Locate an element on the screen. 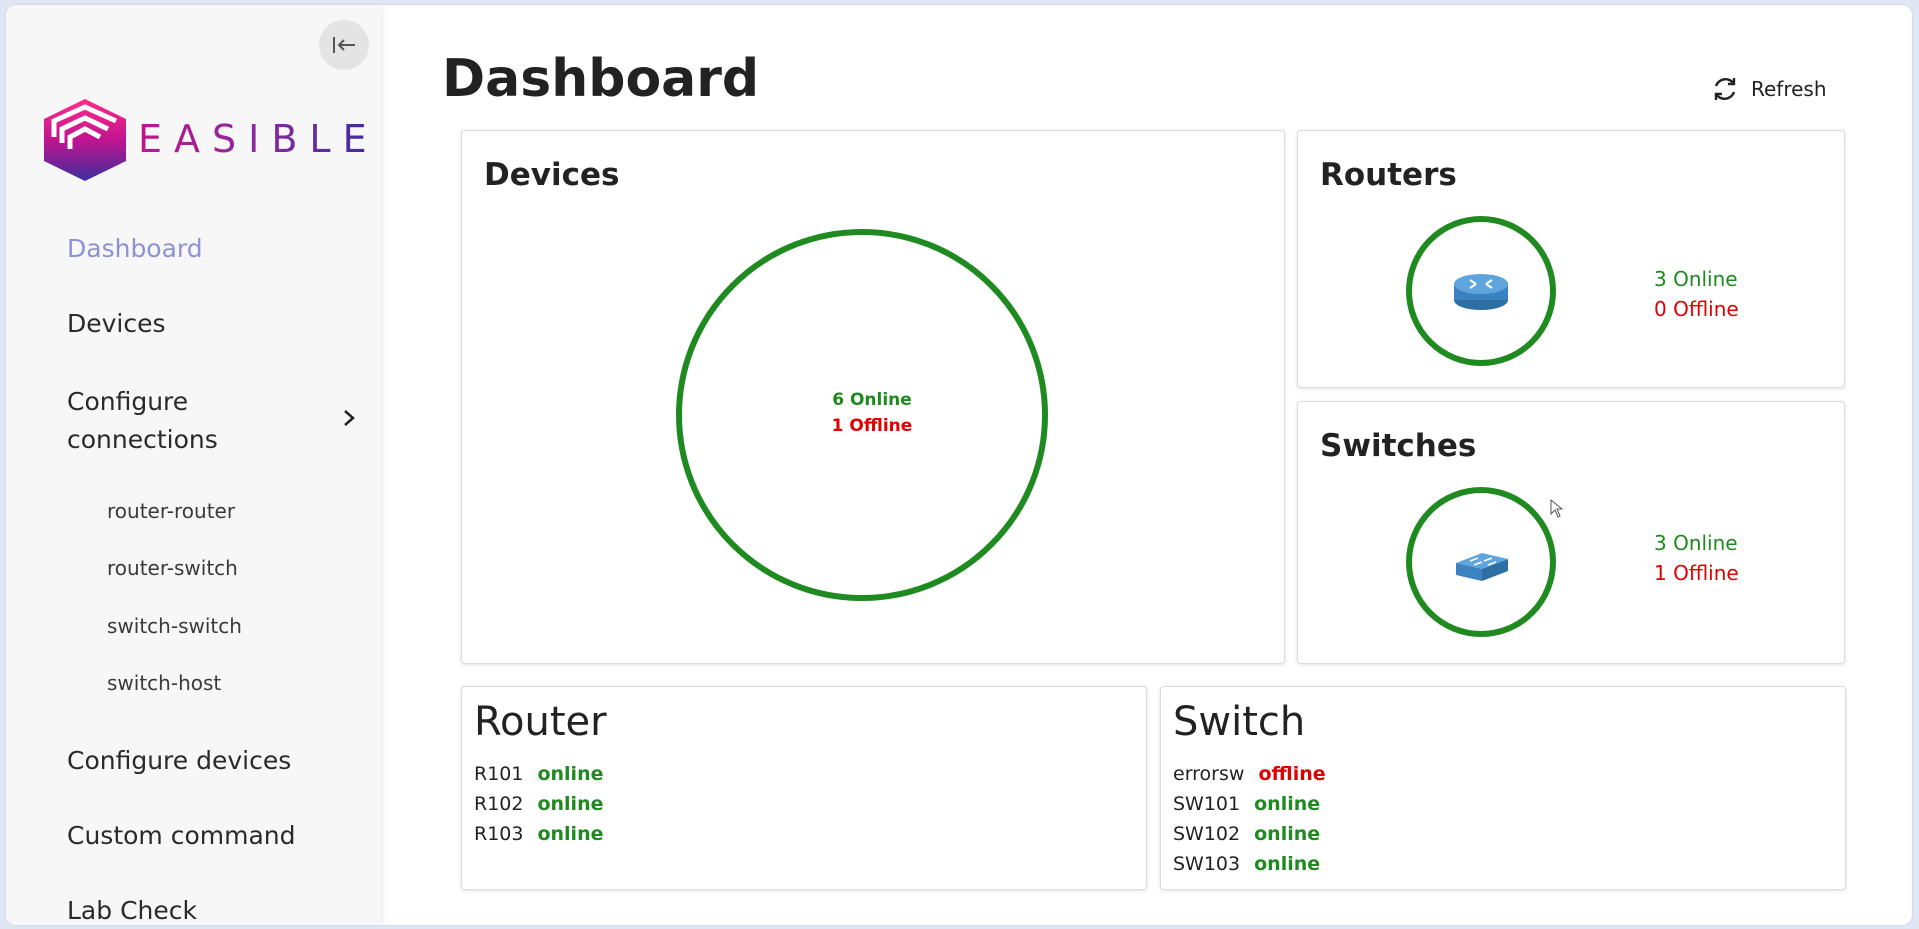 The image size is (1919, 929). table-row: R101 online is located at coordinates (539, 774).